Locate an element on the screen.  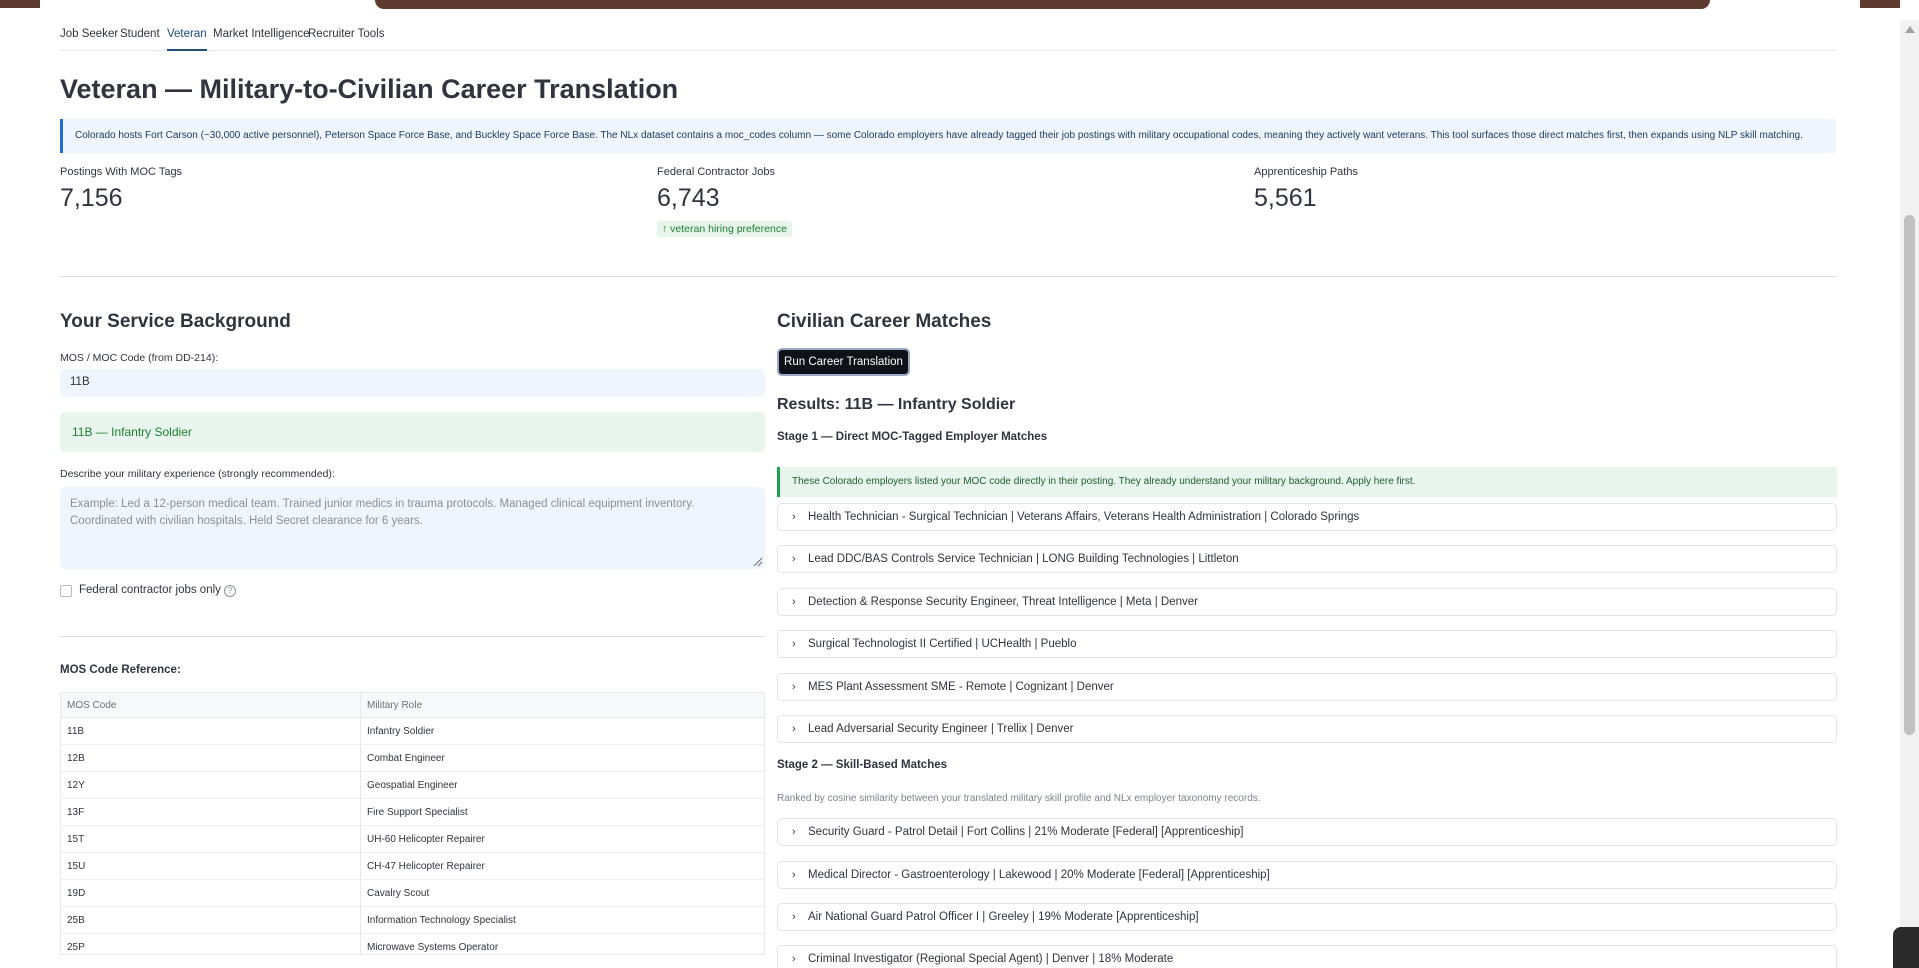
military-role-cell: Information Technology Specialist is located at coordinates (562, 920).